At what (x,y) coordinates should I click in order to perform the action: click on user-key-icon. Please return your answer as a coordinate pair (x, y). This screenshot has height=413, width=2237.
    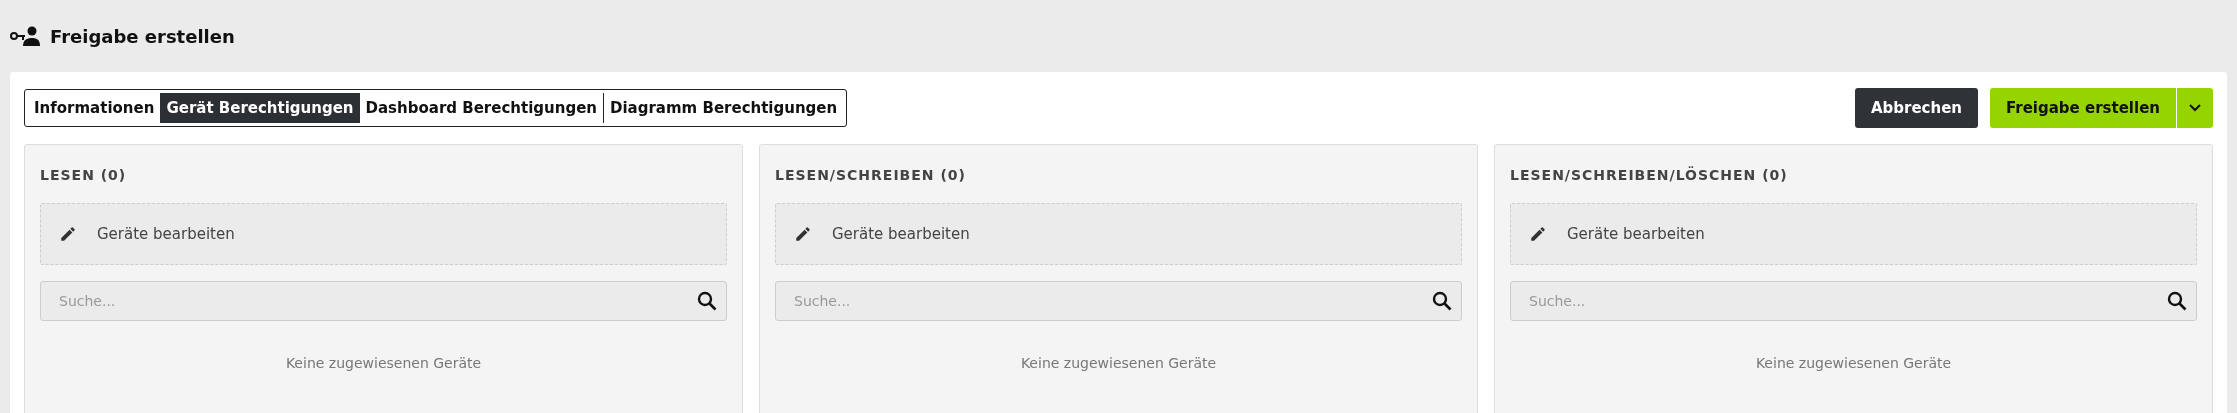
    Looking at the image, I should click on (25, 36).